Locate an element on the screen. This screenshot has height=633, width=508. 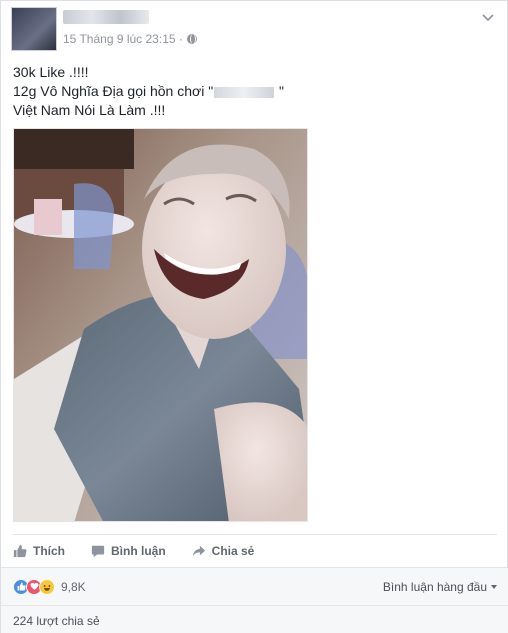
post-line-3: Việt Nam Nói Là Làm .!!! is located at coordinates (89, 110).